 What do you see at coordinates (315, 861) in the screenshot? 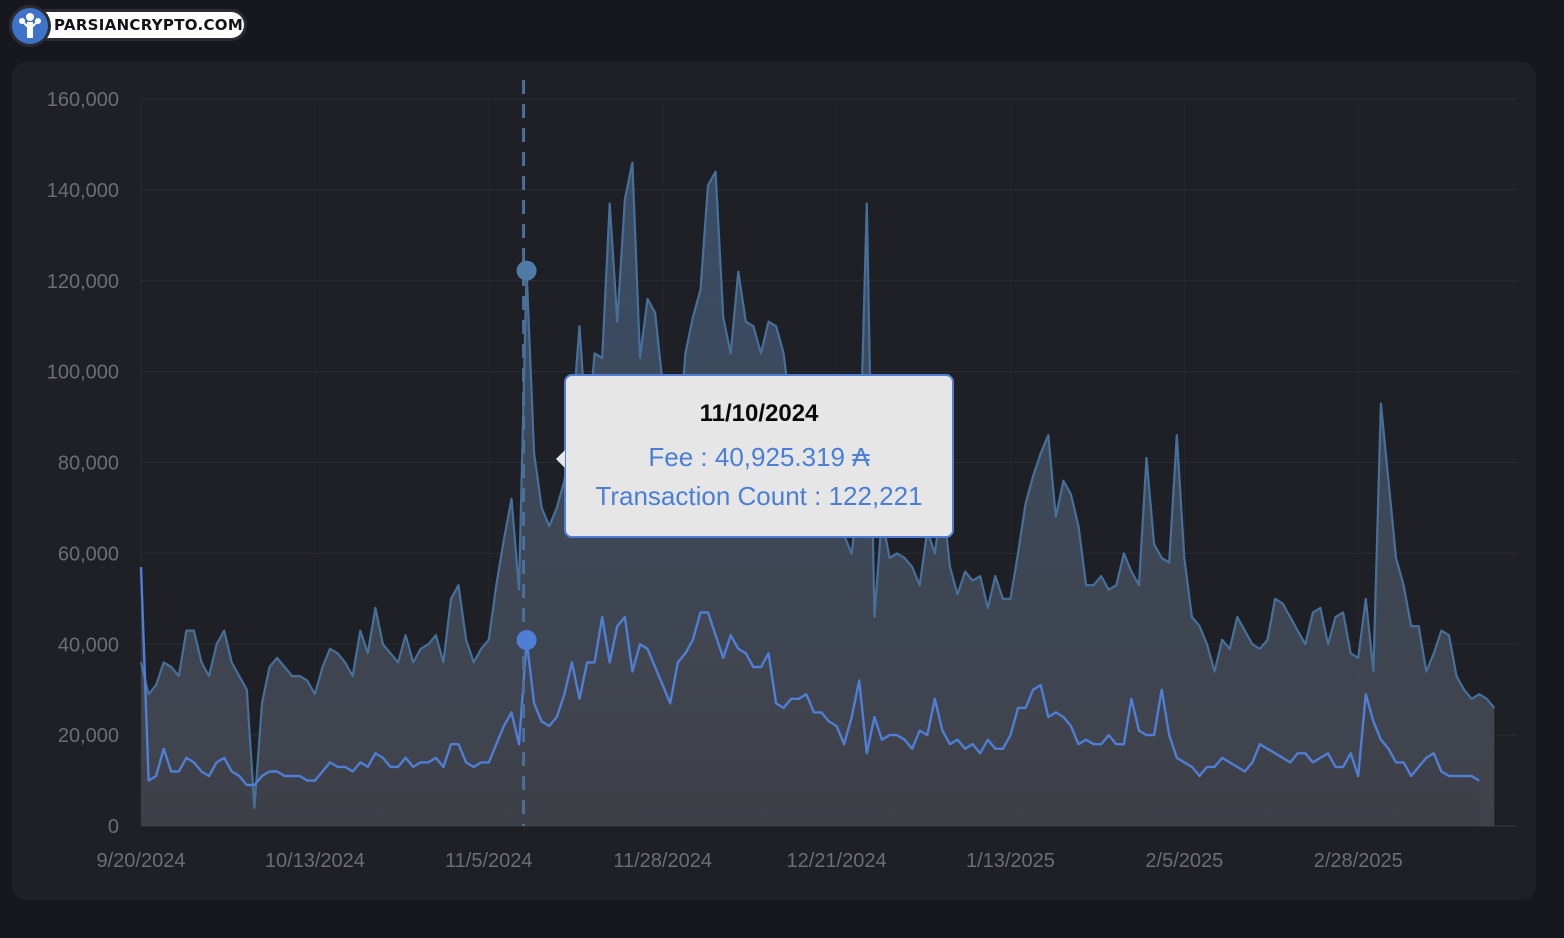
I see `x-tick-label: 10/13/2024` at bounding box center [315, 861].